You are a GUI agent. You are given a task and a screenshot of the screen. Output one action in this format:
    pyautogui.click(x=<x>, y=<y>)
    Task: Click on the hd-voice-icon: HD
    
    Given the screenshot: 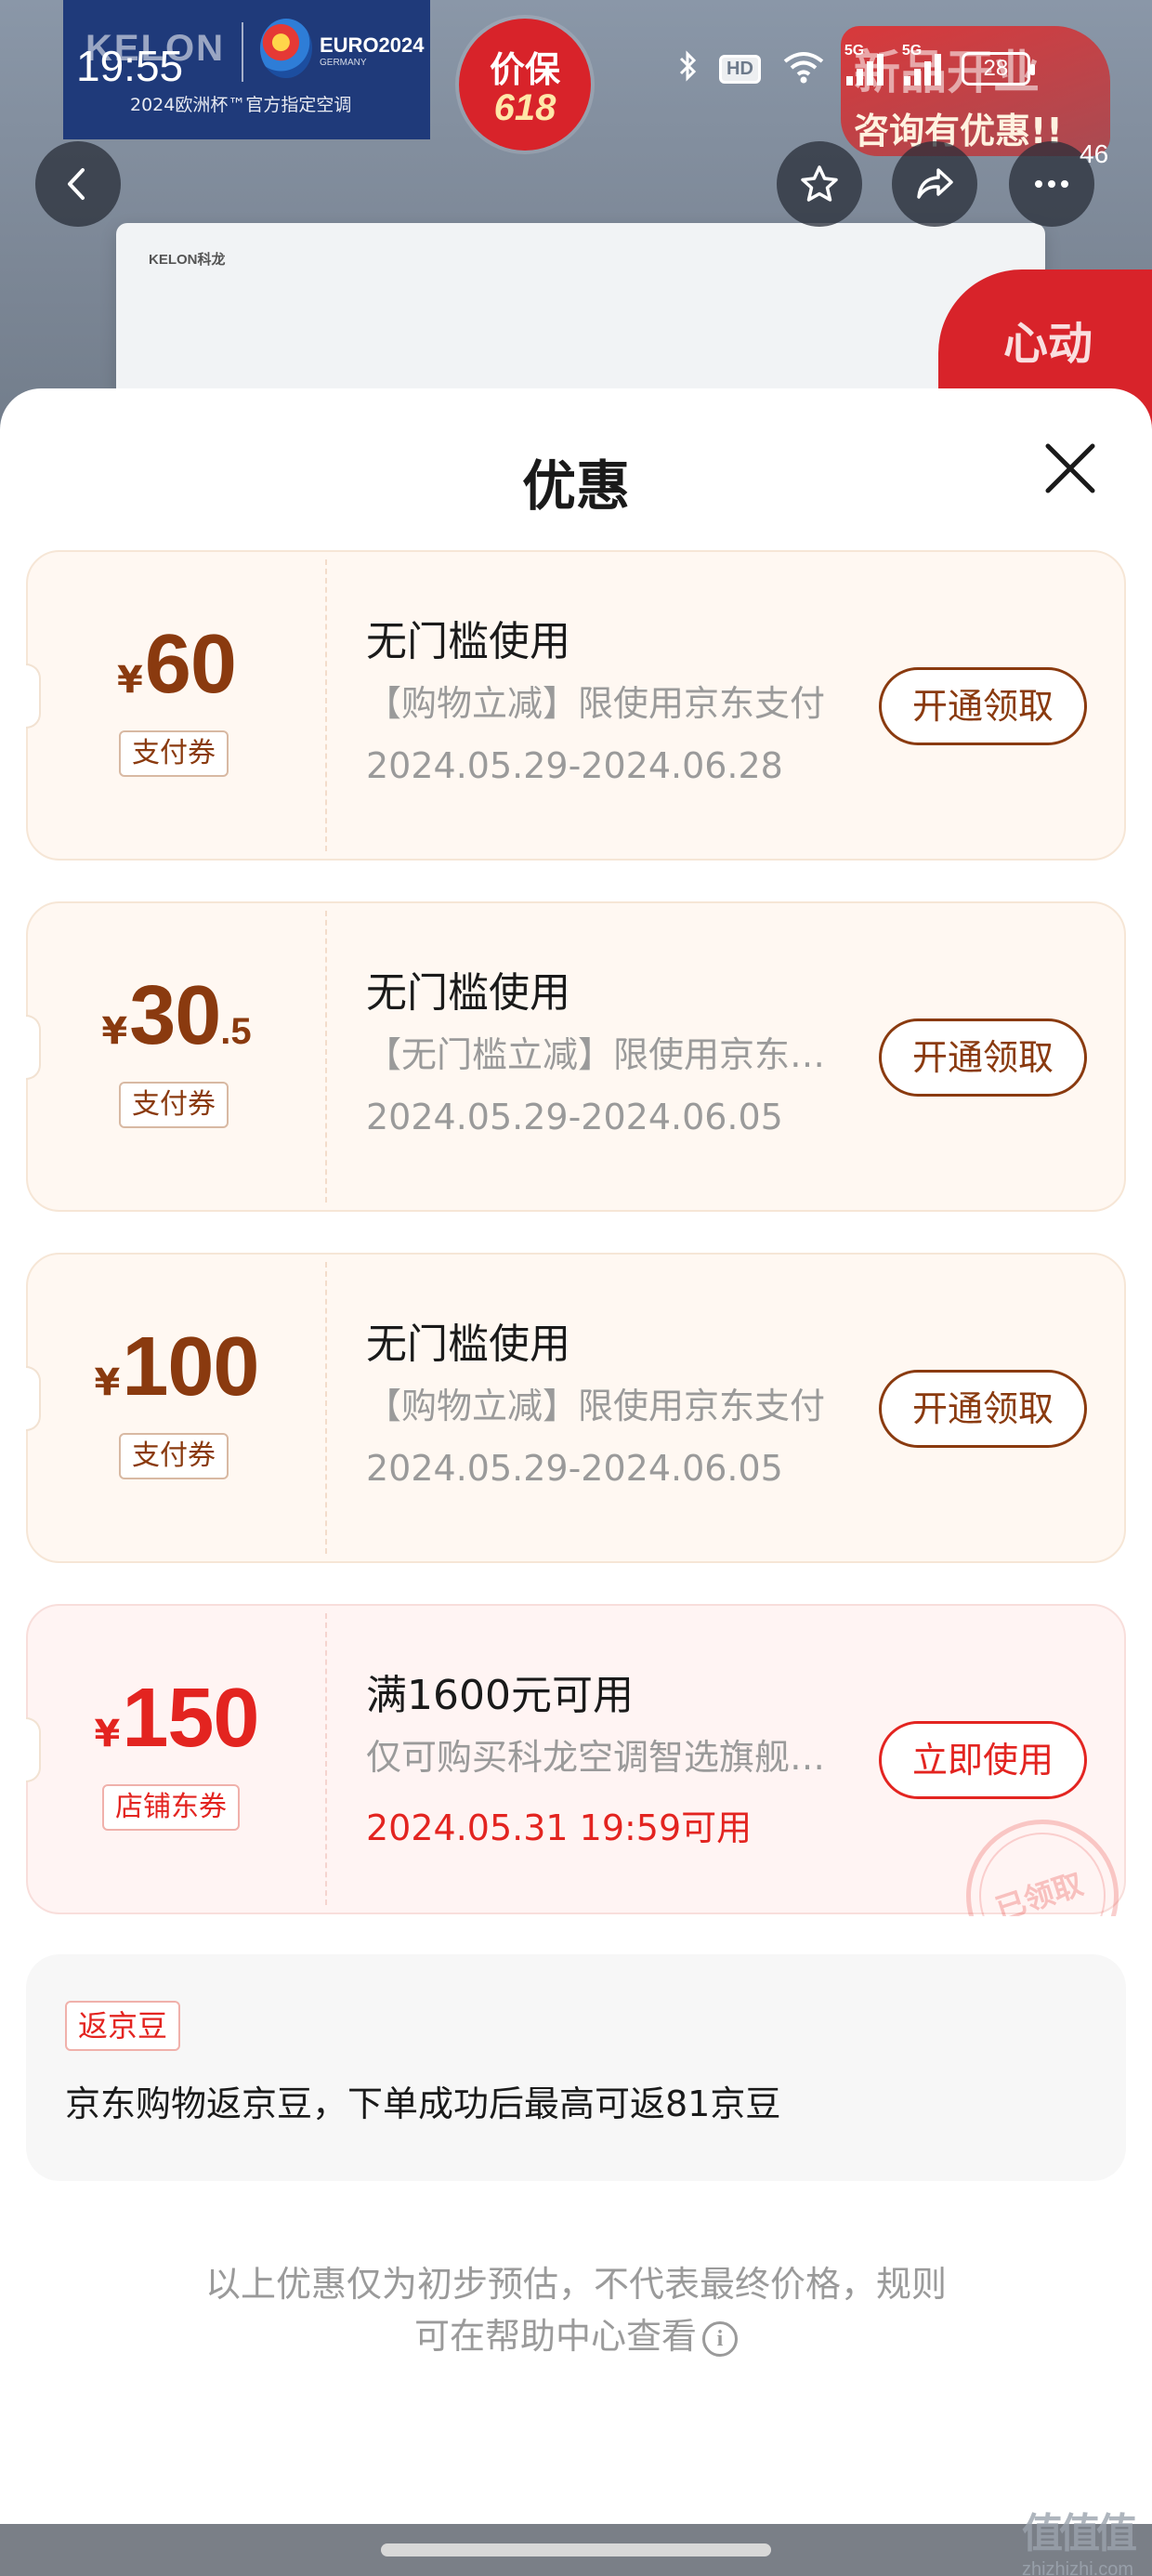 What is the action you would take?
    pyautogui.click(x=740, y=69)
    